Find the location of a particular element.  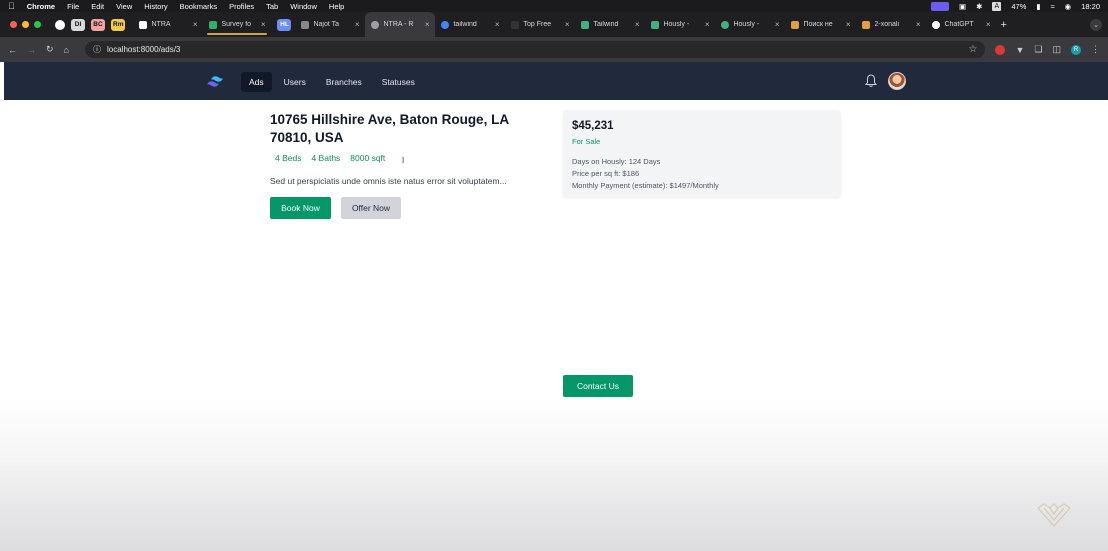

tab-ntra-active: NTRA - R × is located at coordinates (400, 24).